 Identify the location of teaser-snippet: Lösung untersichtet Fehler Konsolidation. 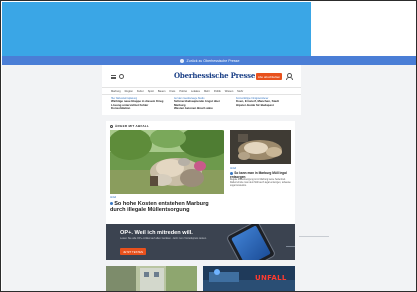
(130, 106).